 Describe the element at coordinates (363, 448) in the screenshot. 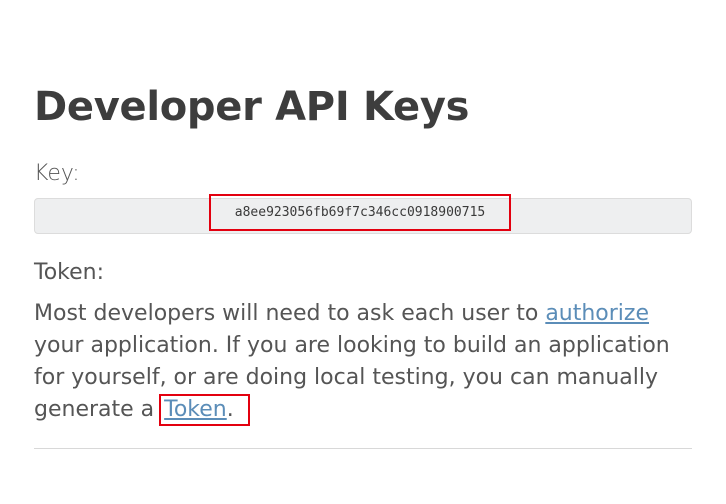

I see `divider` at that location.